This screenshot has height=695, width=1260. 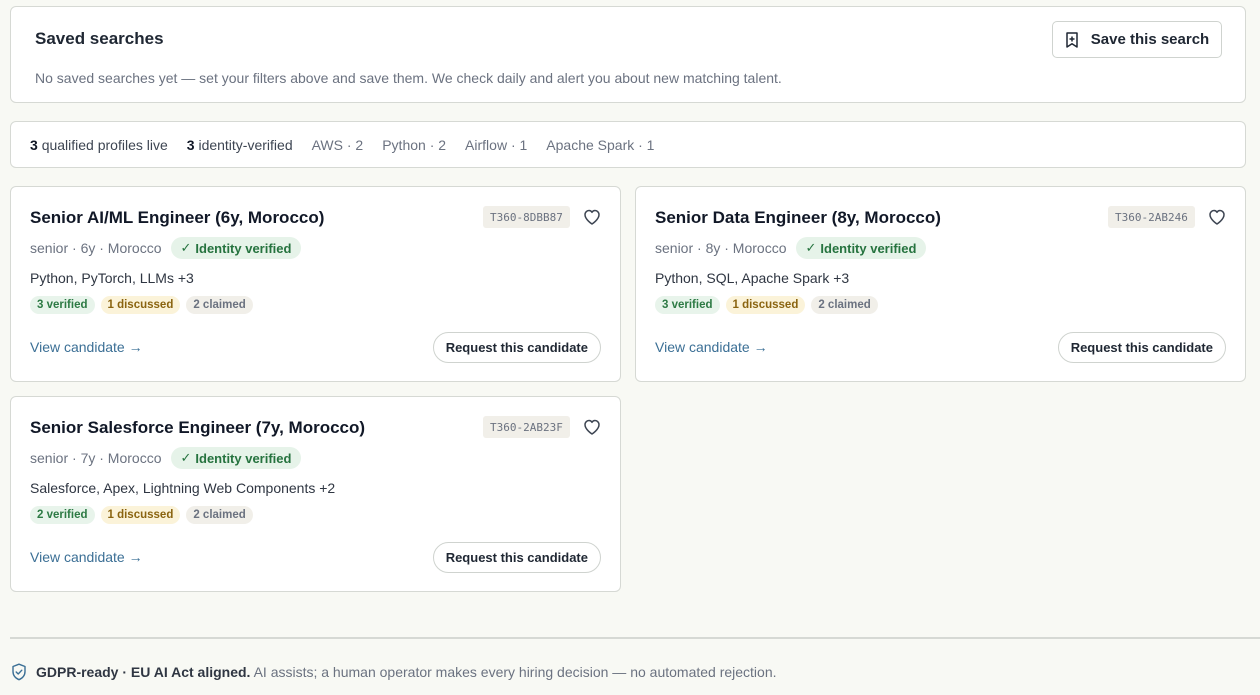 What do you see at coordinates (414, 145) in the screenshot?
I see `skill-tag-python: Python · 2` at bounding box center [414, 145].